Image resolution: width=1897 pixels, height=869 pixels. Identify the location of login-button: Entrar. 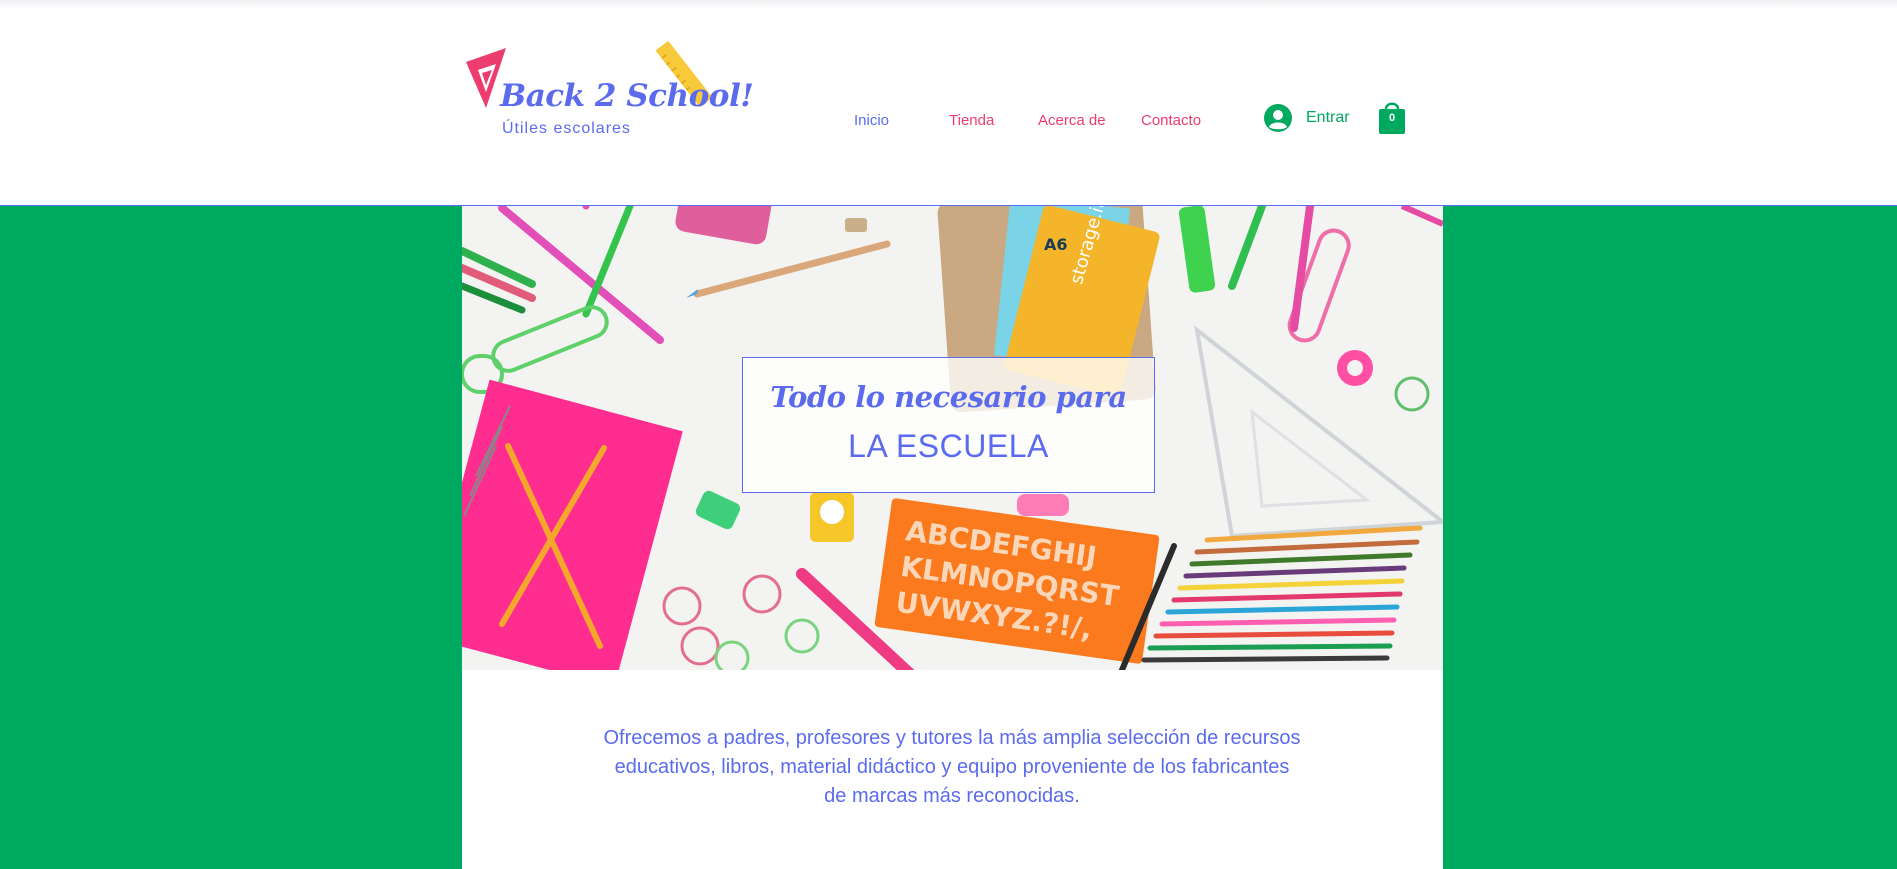
(1307, 118).